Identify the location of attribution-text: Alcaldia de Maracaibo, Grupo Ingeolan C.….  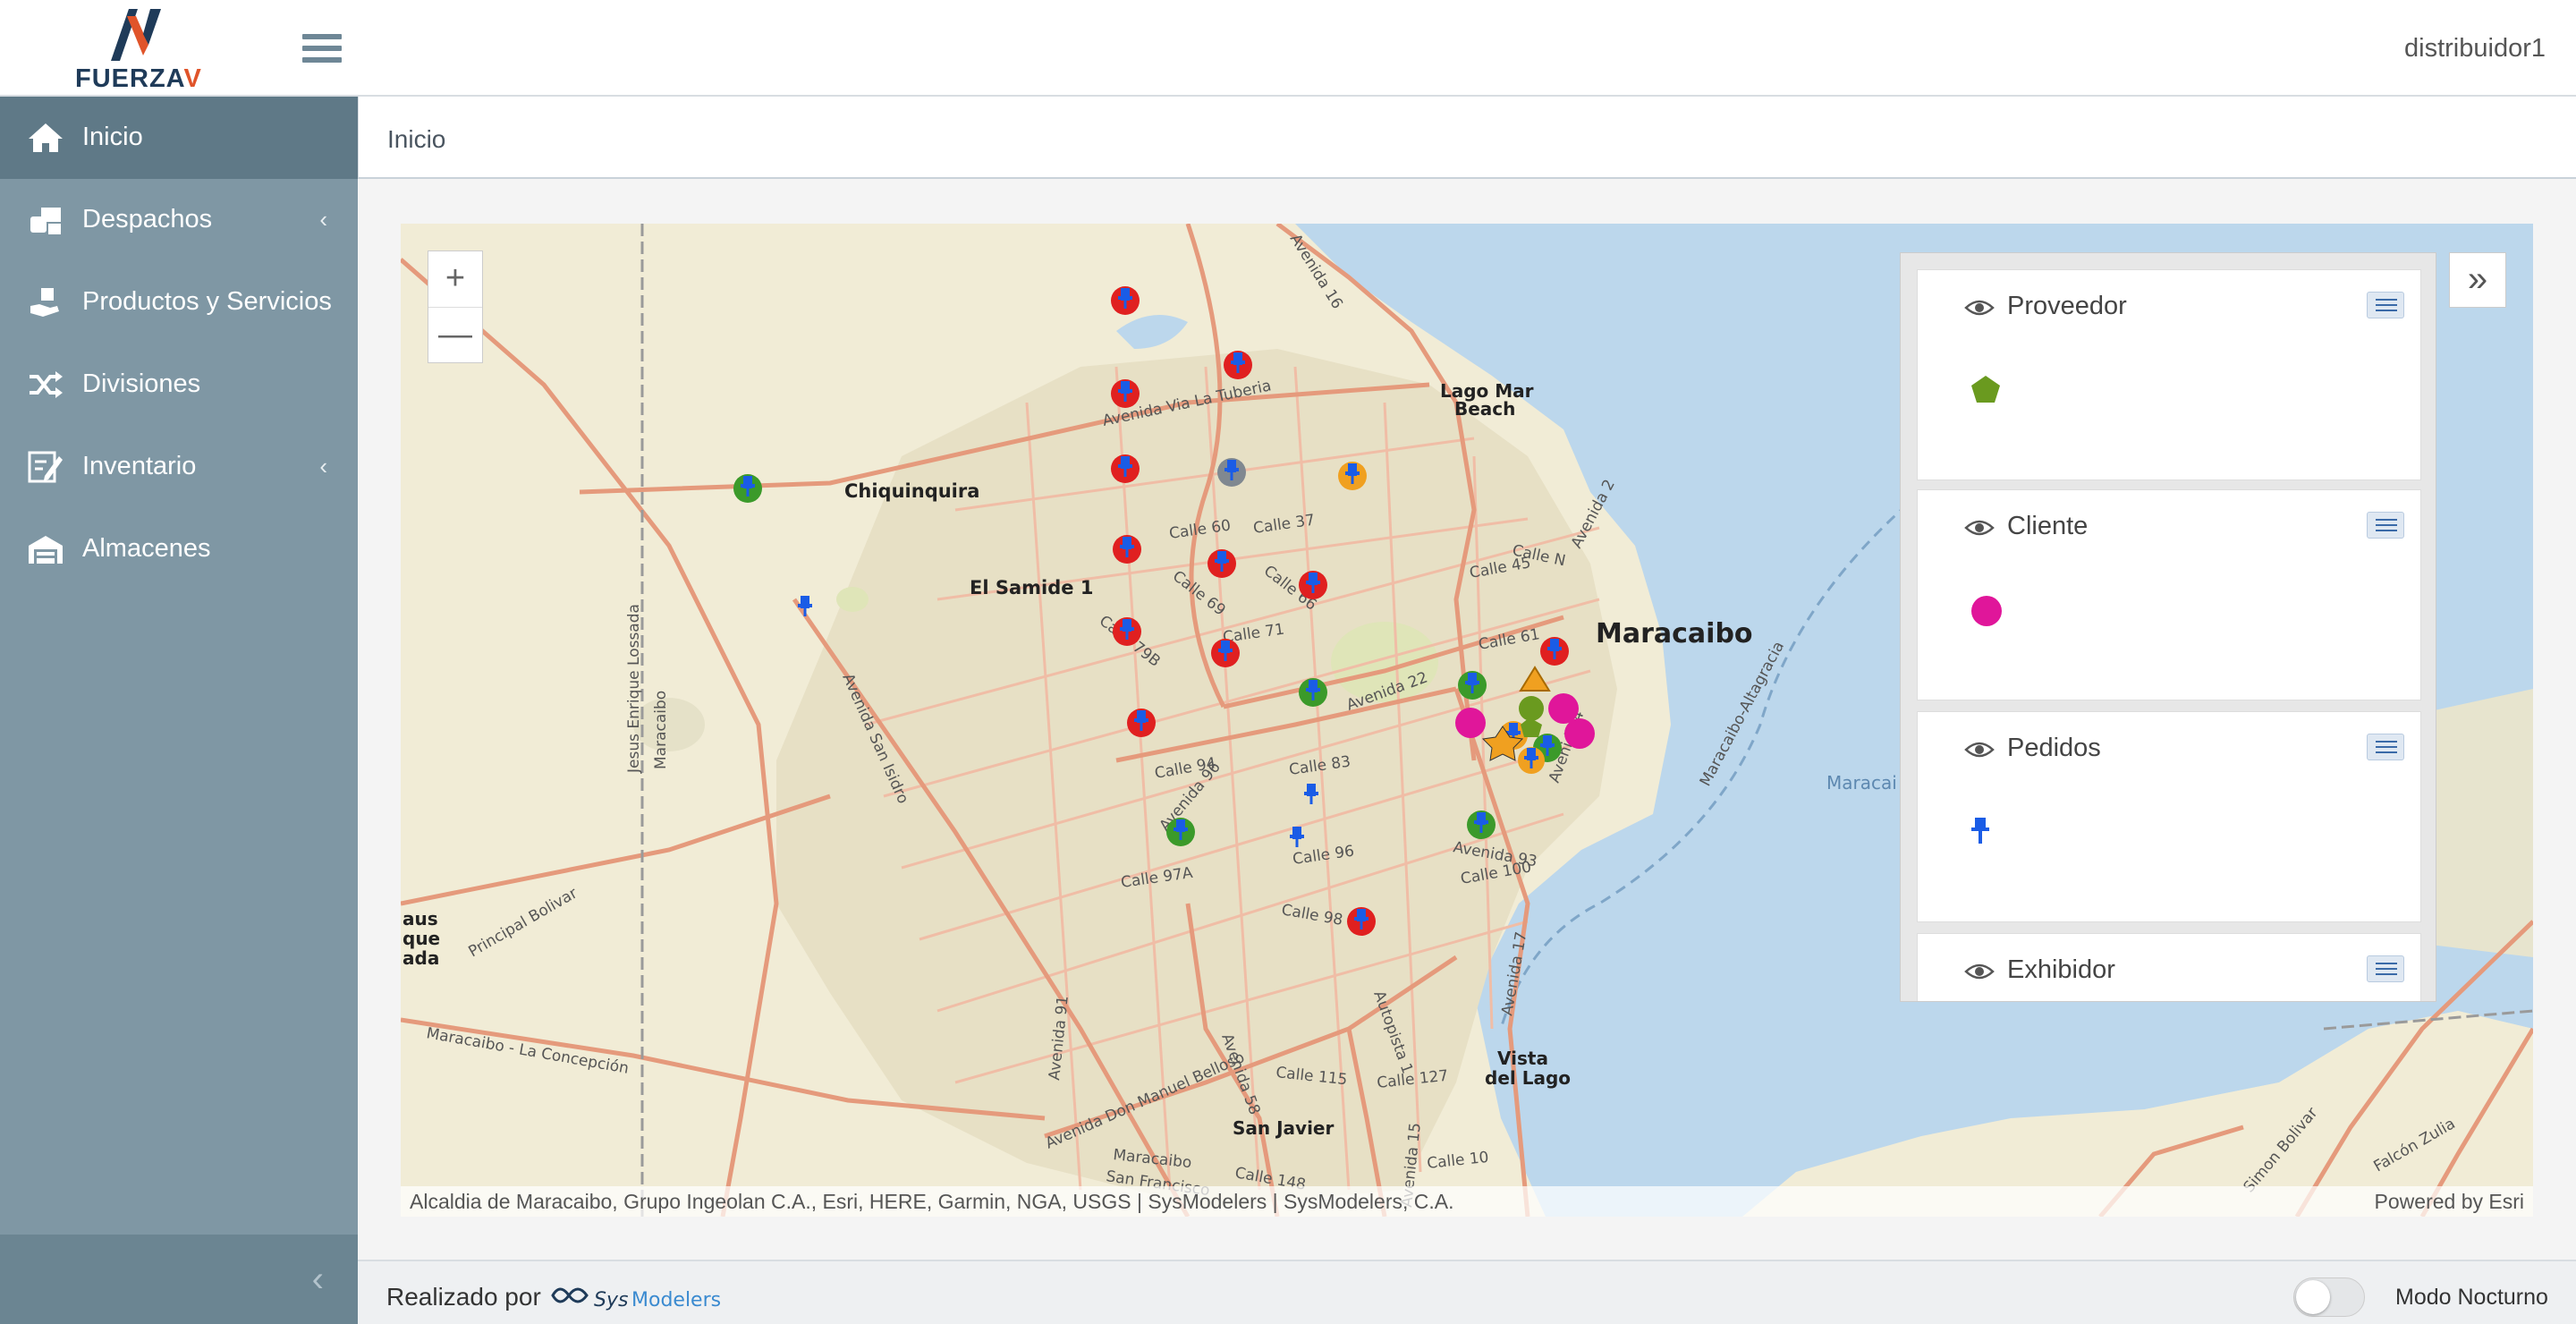
(932, 1202).